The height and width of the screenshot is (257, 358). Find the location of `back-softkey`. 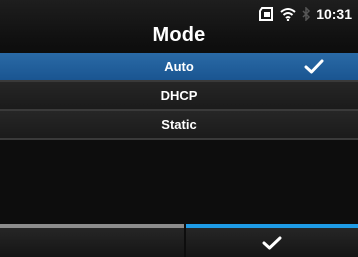

back-softkey is located at coordinates (92, 240).